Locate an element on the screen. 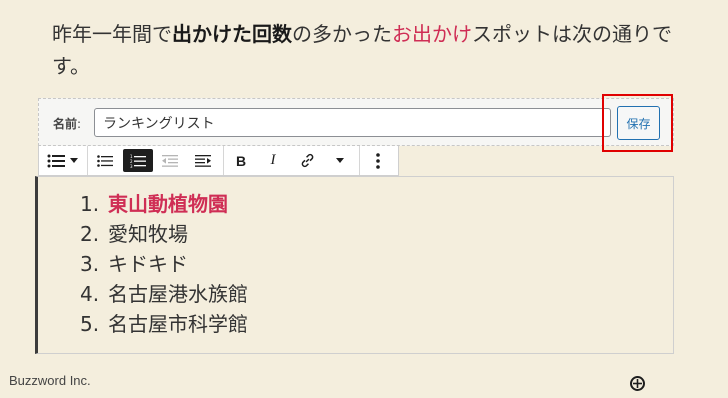 This screenshot has height=398, width=728. bold-icon: B is located at coordinates (241, 160).